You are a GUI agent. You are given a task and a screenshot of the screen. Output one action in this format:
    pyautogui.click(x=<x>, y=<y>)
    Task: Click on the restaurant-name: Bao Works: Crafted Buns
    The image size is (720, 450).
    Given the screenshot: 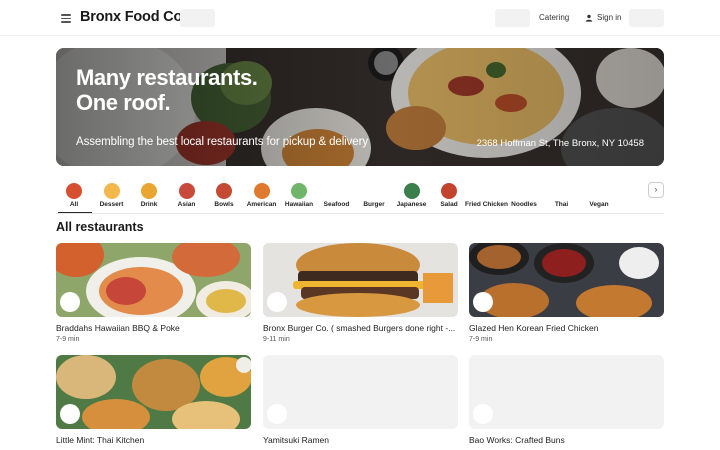 What is the action you would take?
    pyautogui.click(x=517, y=440)
    